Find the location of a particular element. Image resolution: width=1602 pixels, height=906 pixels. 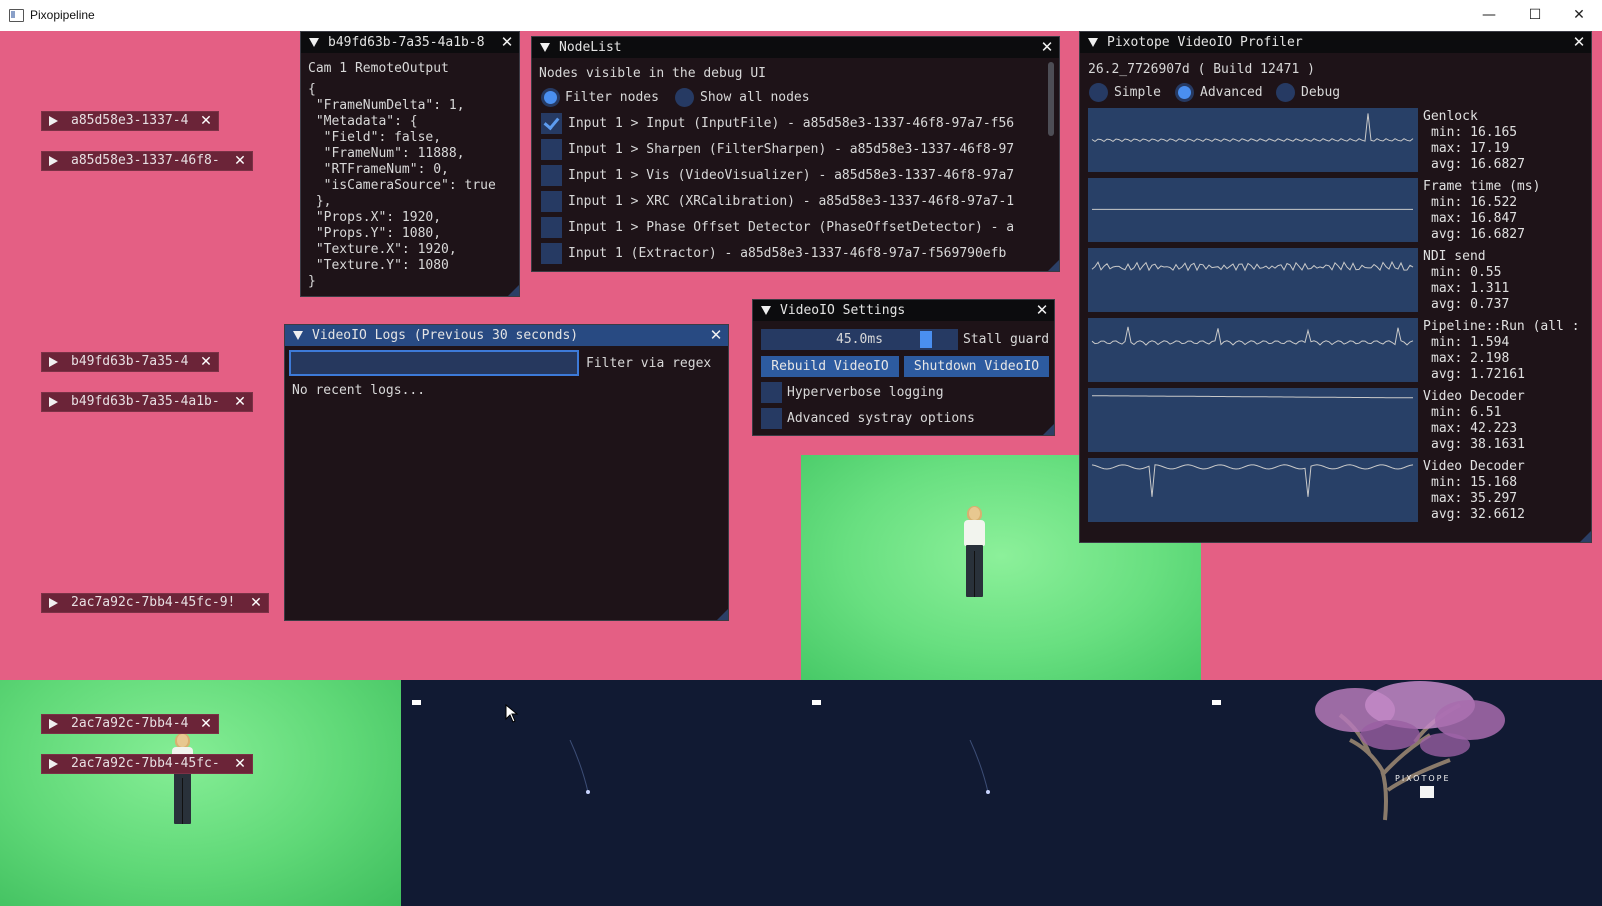

panel-header: Pixotope VideoIO Profiler ✕ is located at coordinates (1335, 42).